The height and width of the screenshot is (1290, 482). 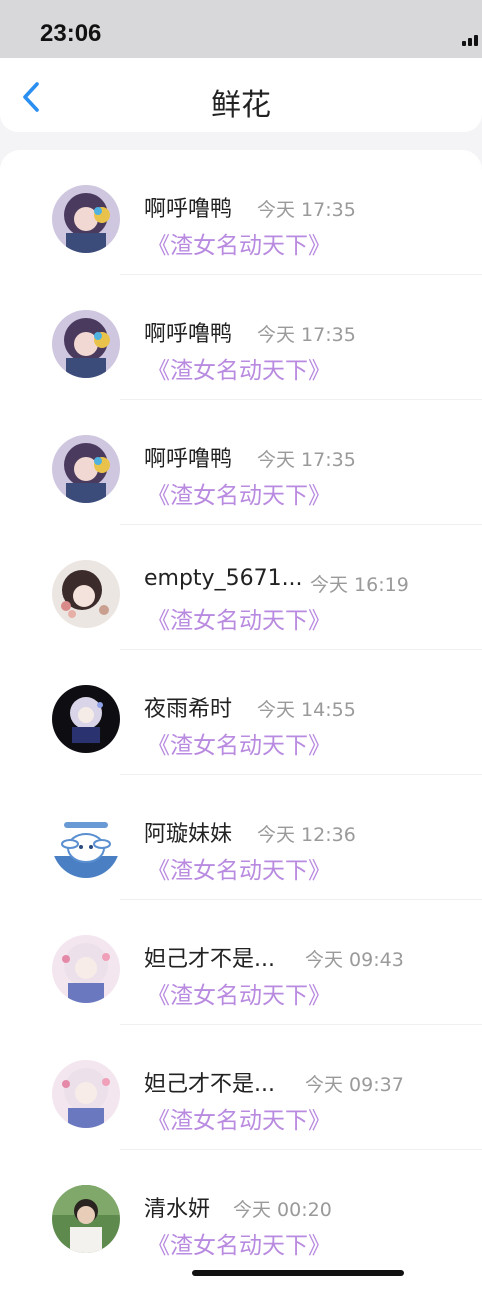 I want to click on home-indicator, so click(x=298, y=1273).